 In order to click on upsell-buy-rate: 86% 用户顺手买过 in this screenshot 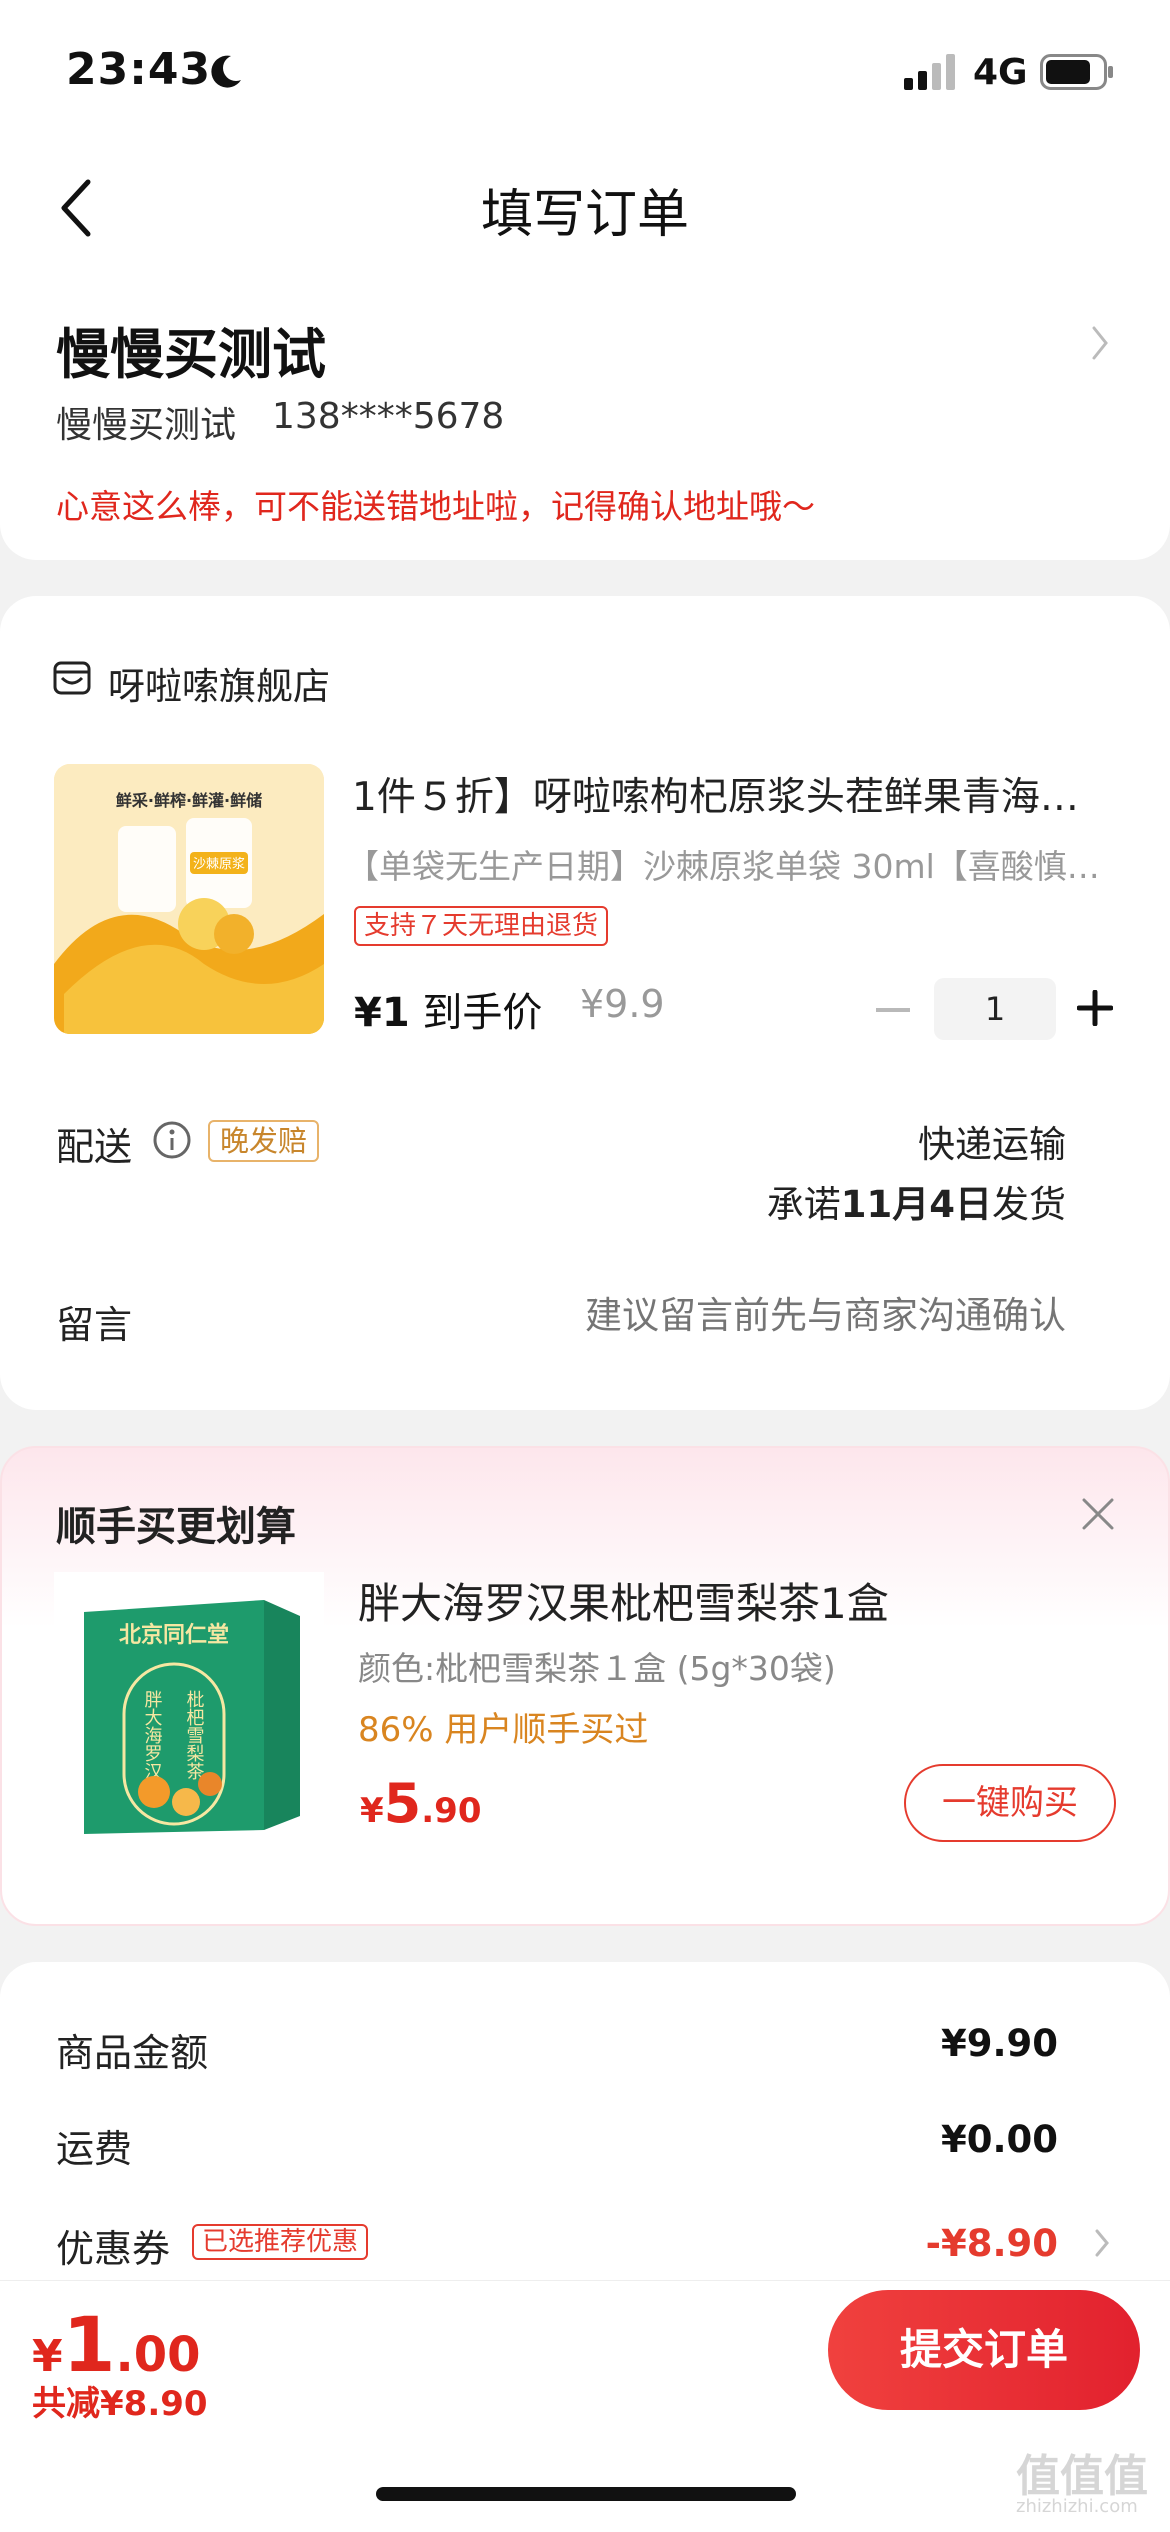, I will do `click(503, 1730)`.